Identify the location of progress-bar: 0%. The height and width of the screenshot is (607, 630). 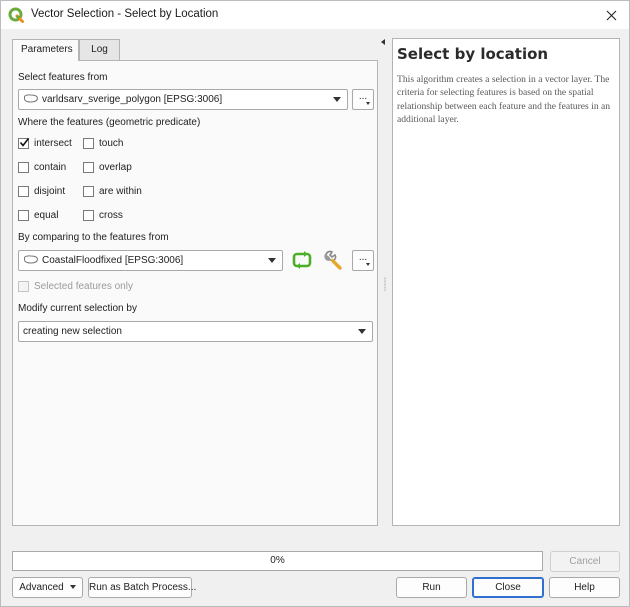
(277, 561).